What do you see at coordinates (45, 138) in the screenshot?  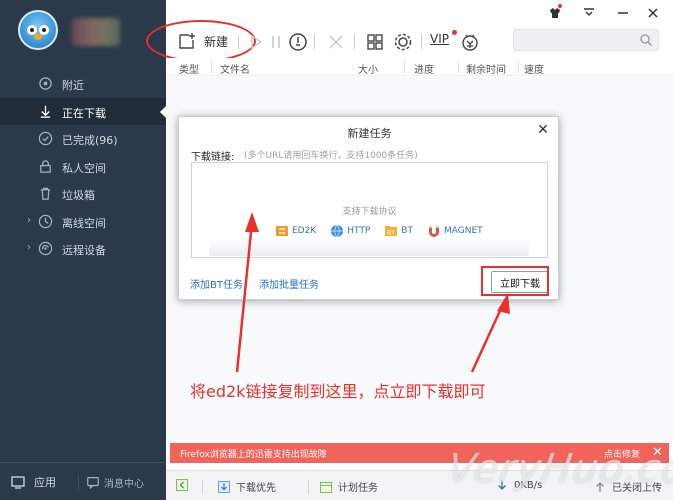 I see `check-circle-icon` at bounding box center [45, 138].